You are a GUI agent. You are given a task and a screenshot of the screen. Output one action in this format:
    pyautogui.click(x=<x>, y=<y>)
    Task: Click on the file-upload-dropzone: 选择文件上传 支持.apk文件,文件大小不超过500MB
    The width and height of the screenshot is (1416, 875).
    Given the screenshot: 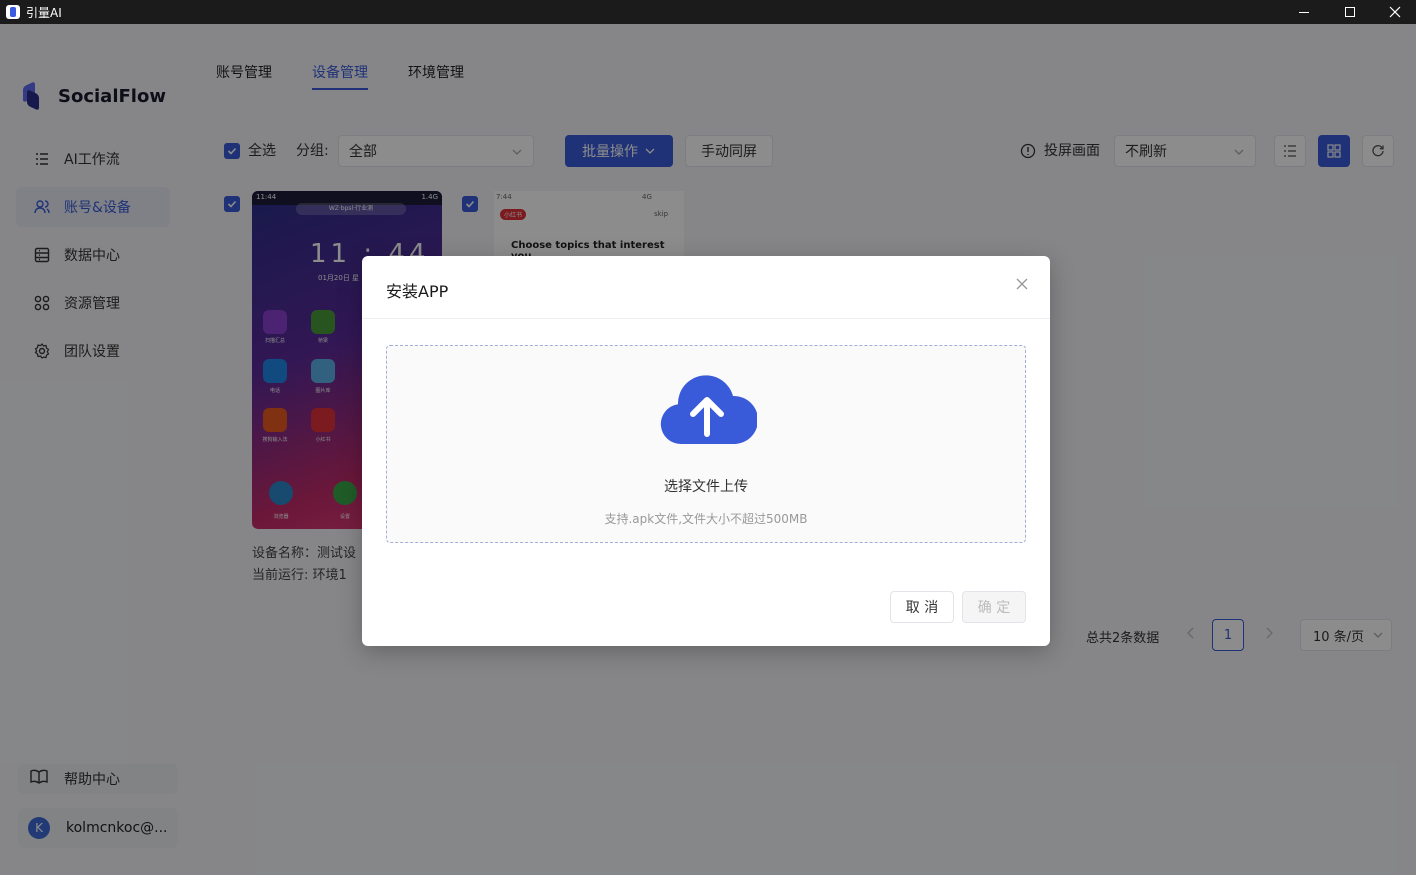 What is the action you would take?
    pyautogui.click(x=706, y=444)
    